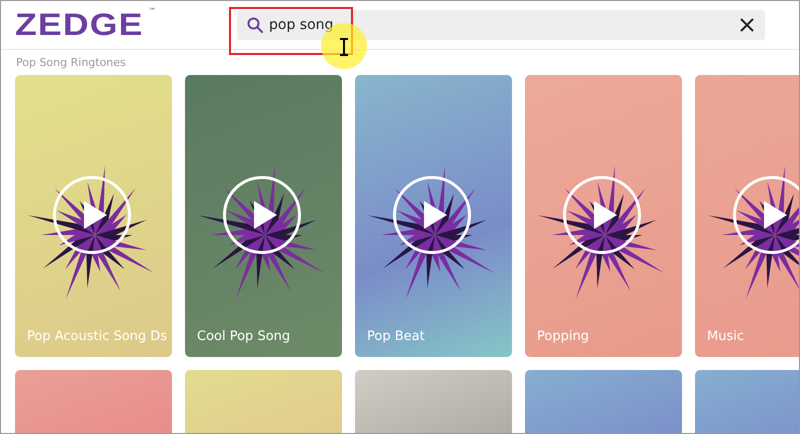 The image size is (800, 434). I want to click on ringtone-card: Cool Pop Song, so click(263, 216).